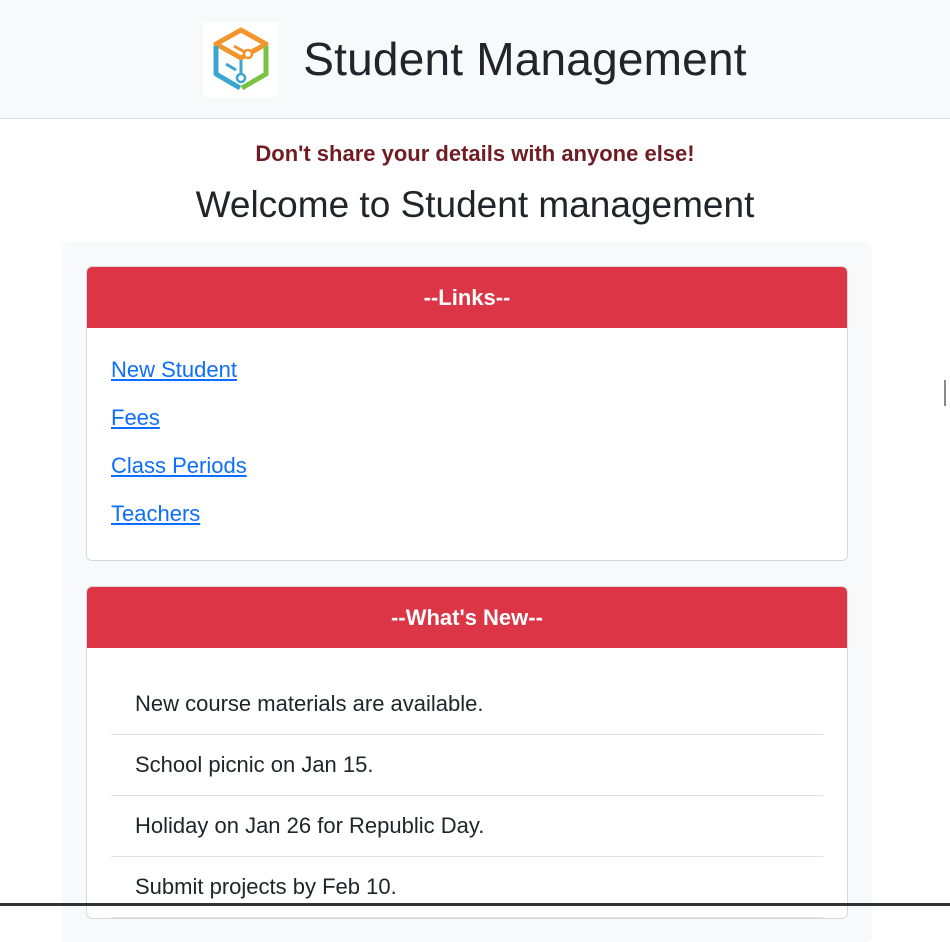 The height and width of the screenshot is (942, 950). What do you see at coordinates (135, 418) in the screenshot?
I see `link-fees: Fees` at bounding box center [135, 418].